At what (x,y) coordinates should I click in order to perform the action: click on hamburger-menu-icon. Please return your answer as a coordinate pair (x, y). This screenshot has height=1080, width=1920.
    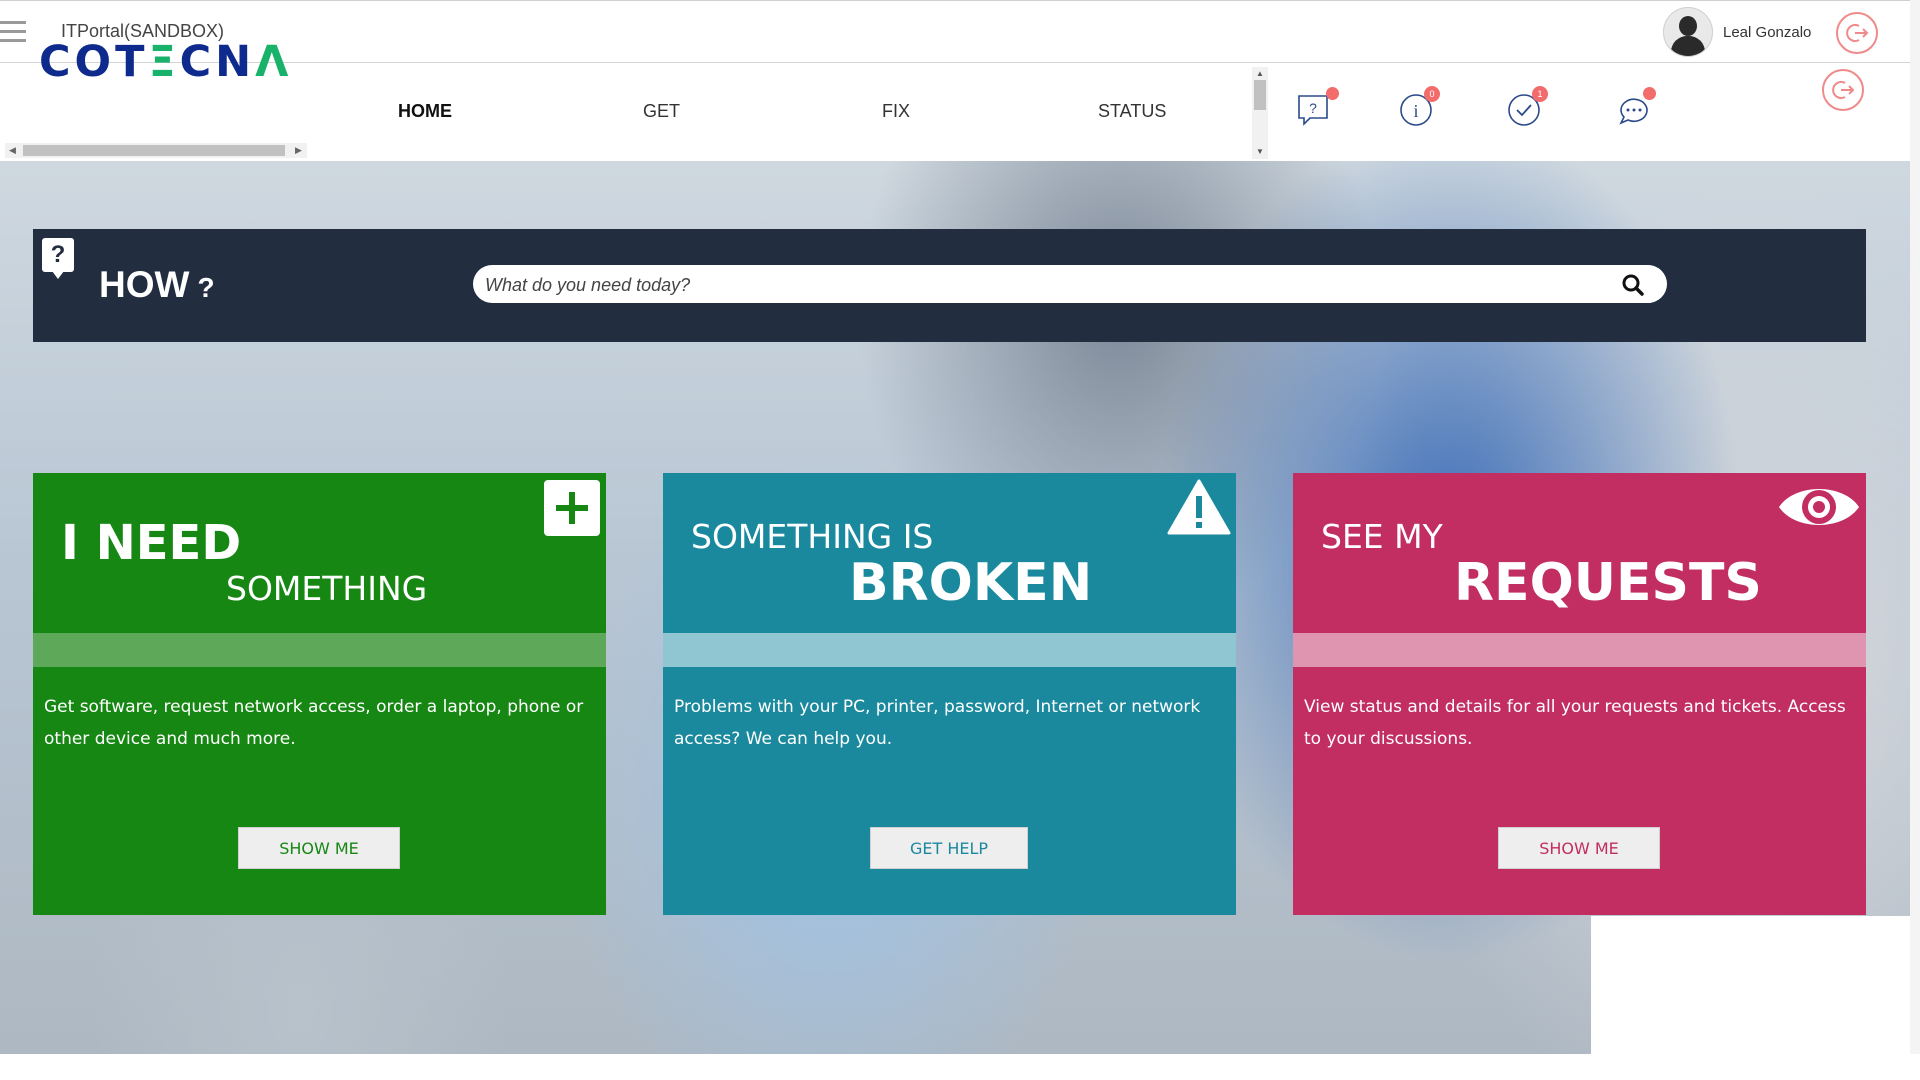
    Looking at the image, I should click on (13, 33).